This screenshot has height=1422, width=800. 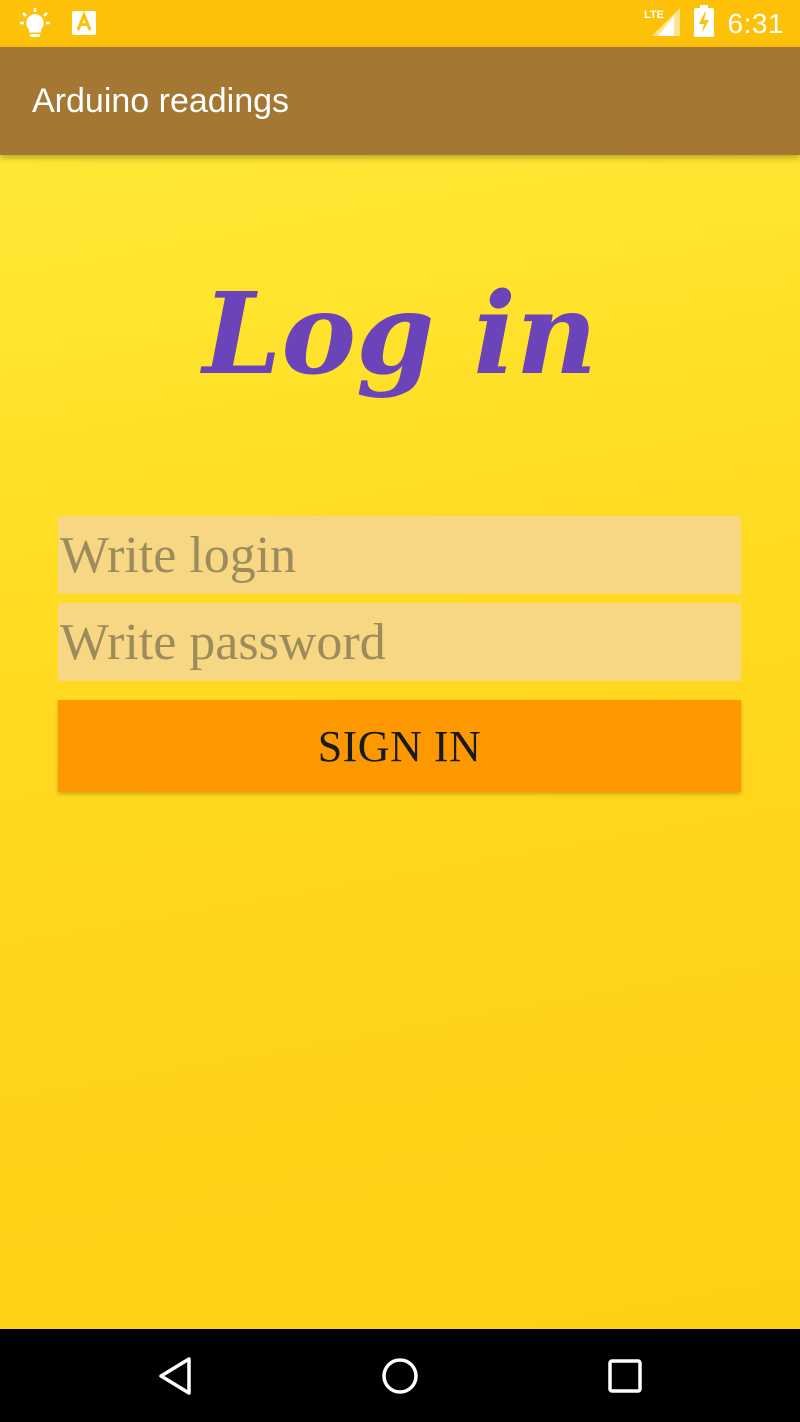 What do you see at coordinates (58, 26) in the screenshot?
I see `status-notifications` at bounding box center [58, 26].